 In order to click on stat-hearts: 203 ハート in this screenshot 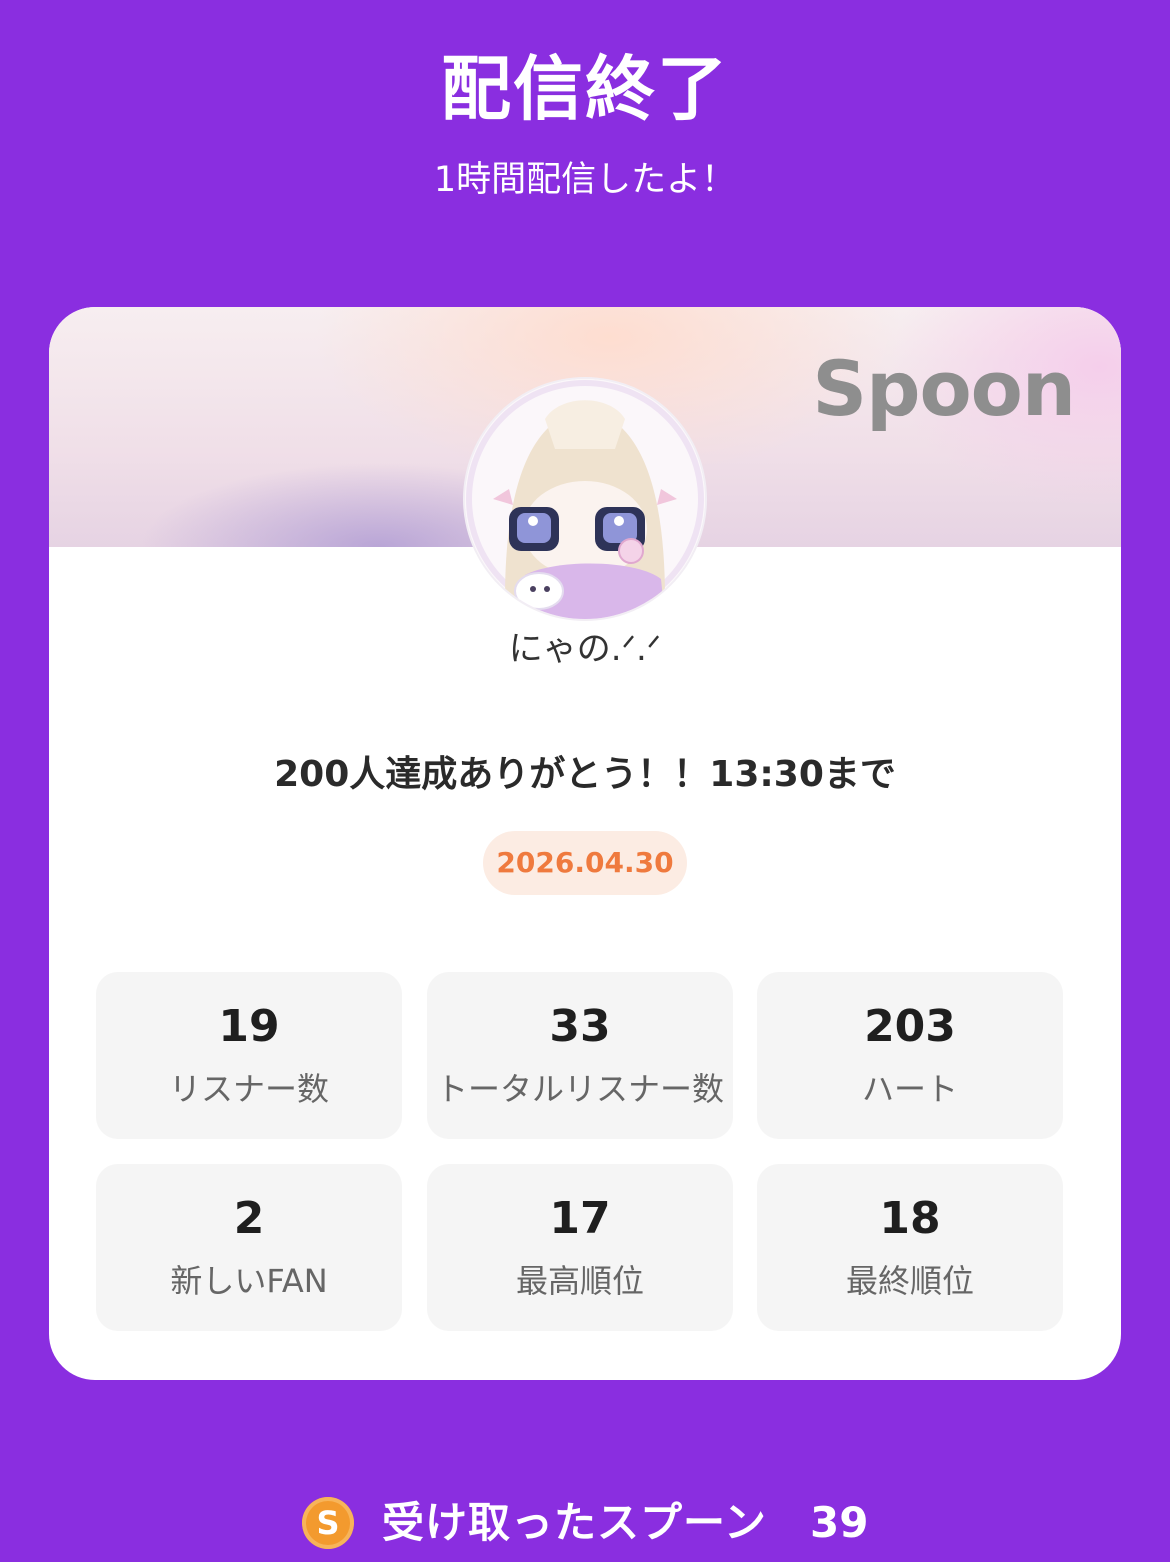, I will do `click(910, 1055)`.